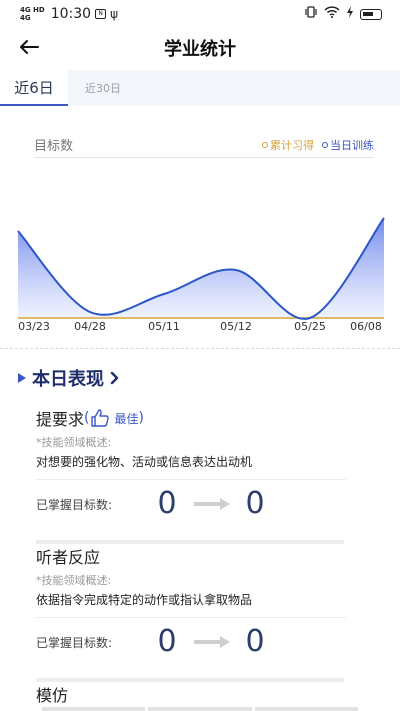 The width and height of the screenshot is (400, 711). Describe the element at coordinates (126, 418) in the screenshot. I see `skill-rating: 最佳` at that location.